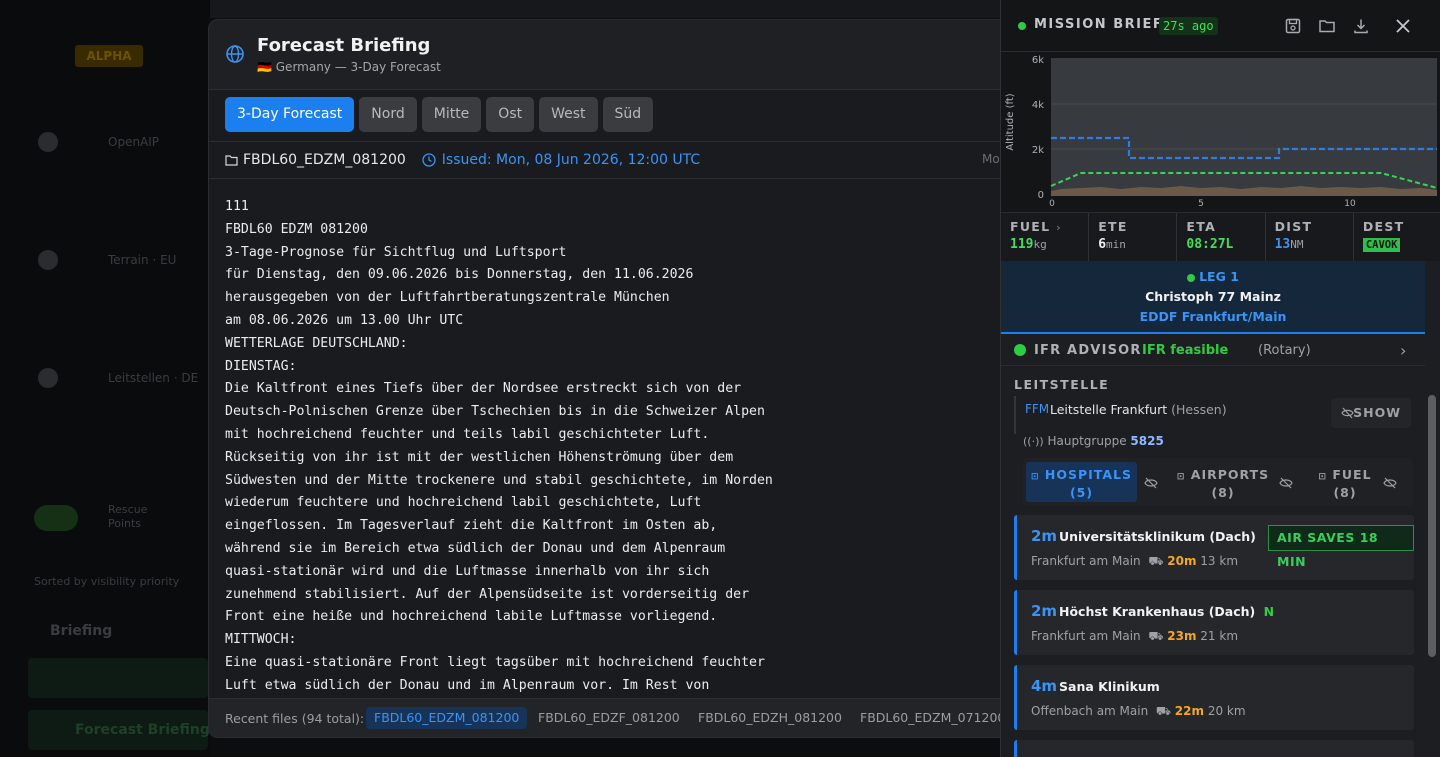  What do you see at coordinates (1322, 477) in the screenshot?
I see `fuel-icon: ⊡` at bounding box center [1322, 477].